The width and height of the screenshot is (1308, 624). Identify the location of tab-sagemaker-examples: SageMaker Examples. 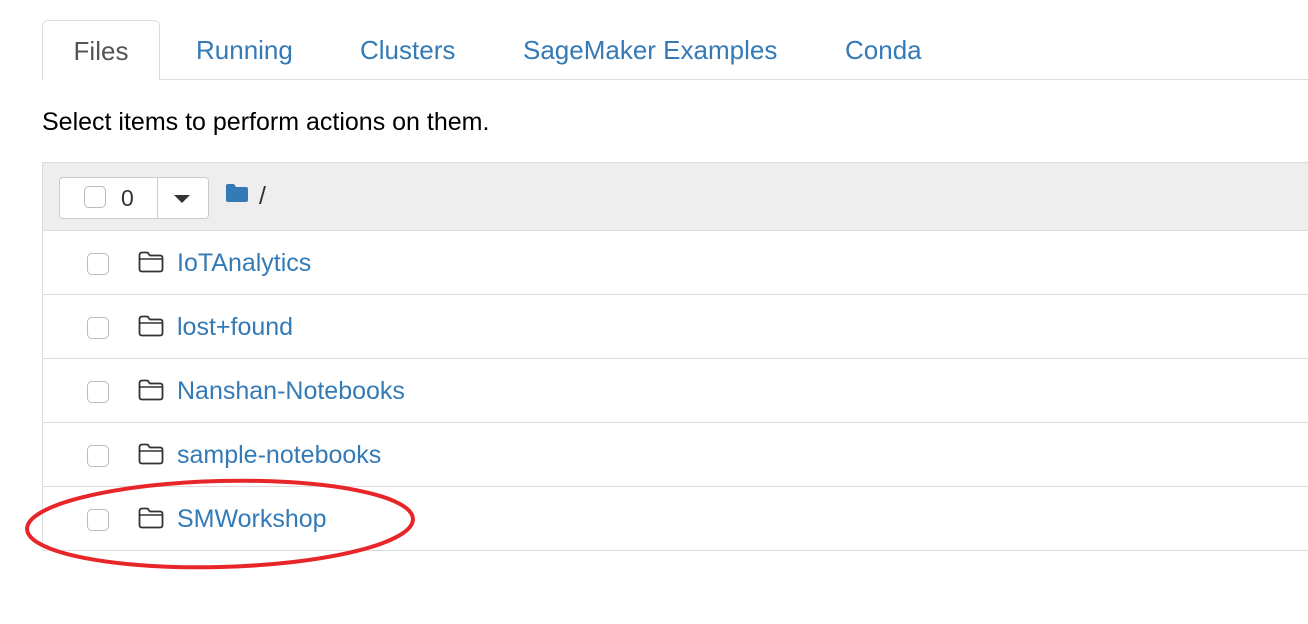
(650, 50).